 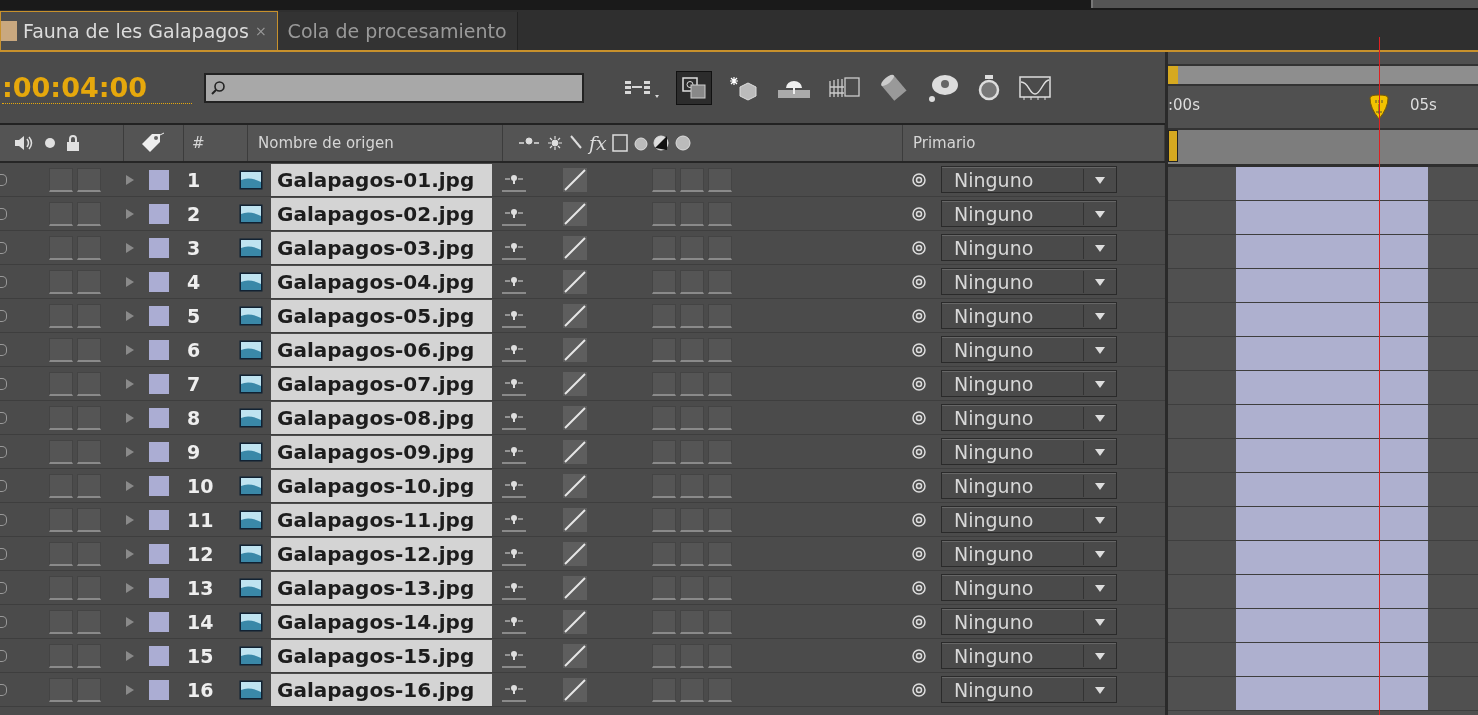 What do you see at coordinates (943, 87) in the screenshot?
I see `pin-bubble-icon` at bounding box center [943, 87].